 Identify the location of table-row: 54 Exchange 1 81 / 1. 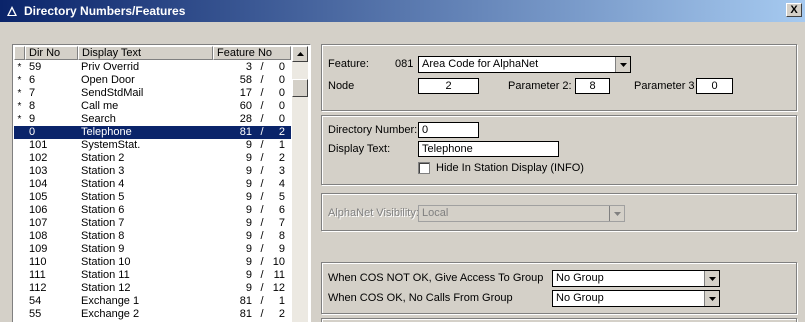
(152, 301).